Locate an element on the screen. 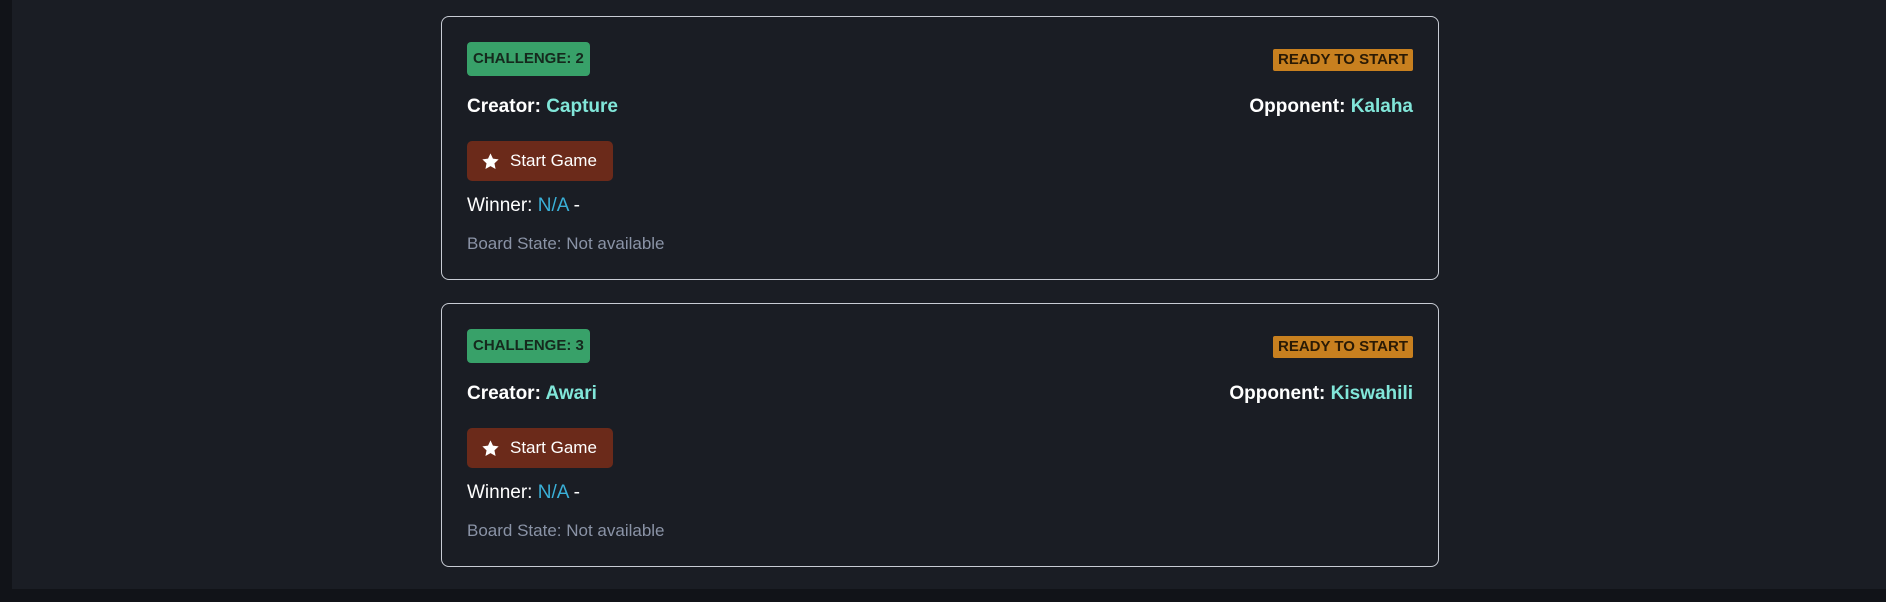 Image resolution: width=1886 pixels, height=602 pixels. creator-line: Creator: Awari is located at coordinates (532, 394).